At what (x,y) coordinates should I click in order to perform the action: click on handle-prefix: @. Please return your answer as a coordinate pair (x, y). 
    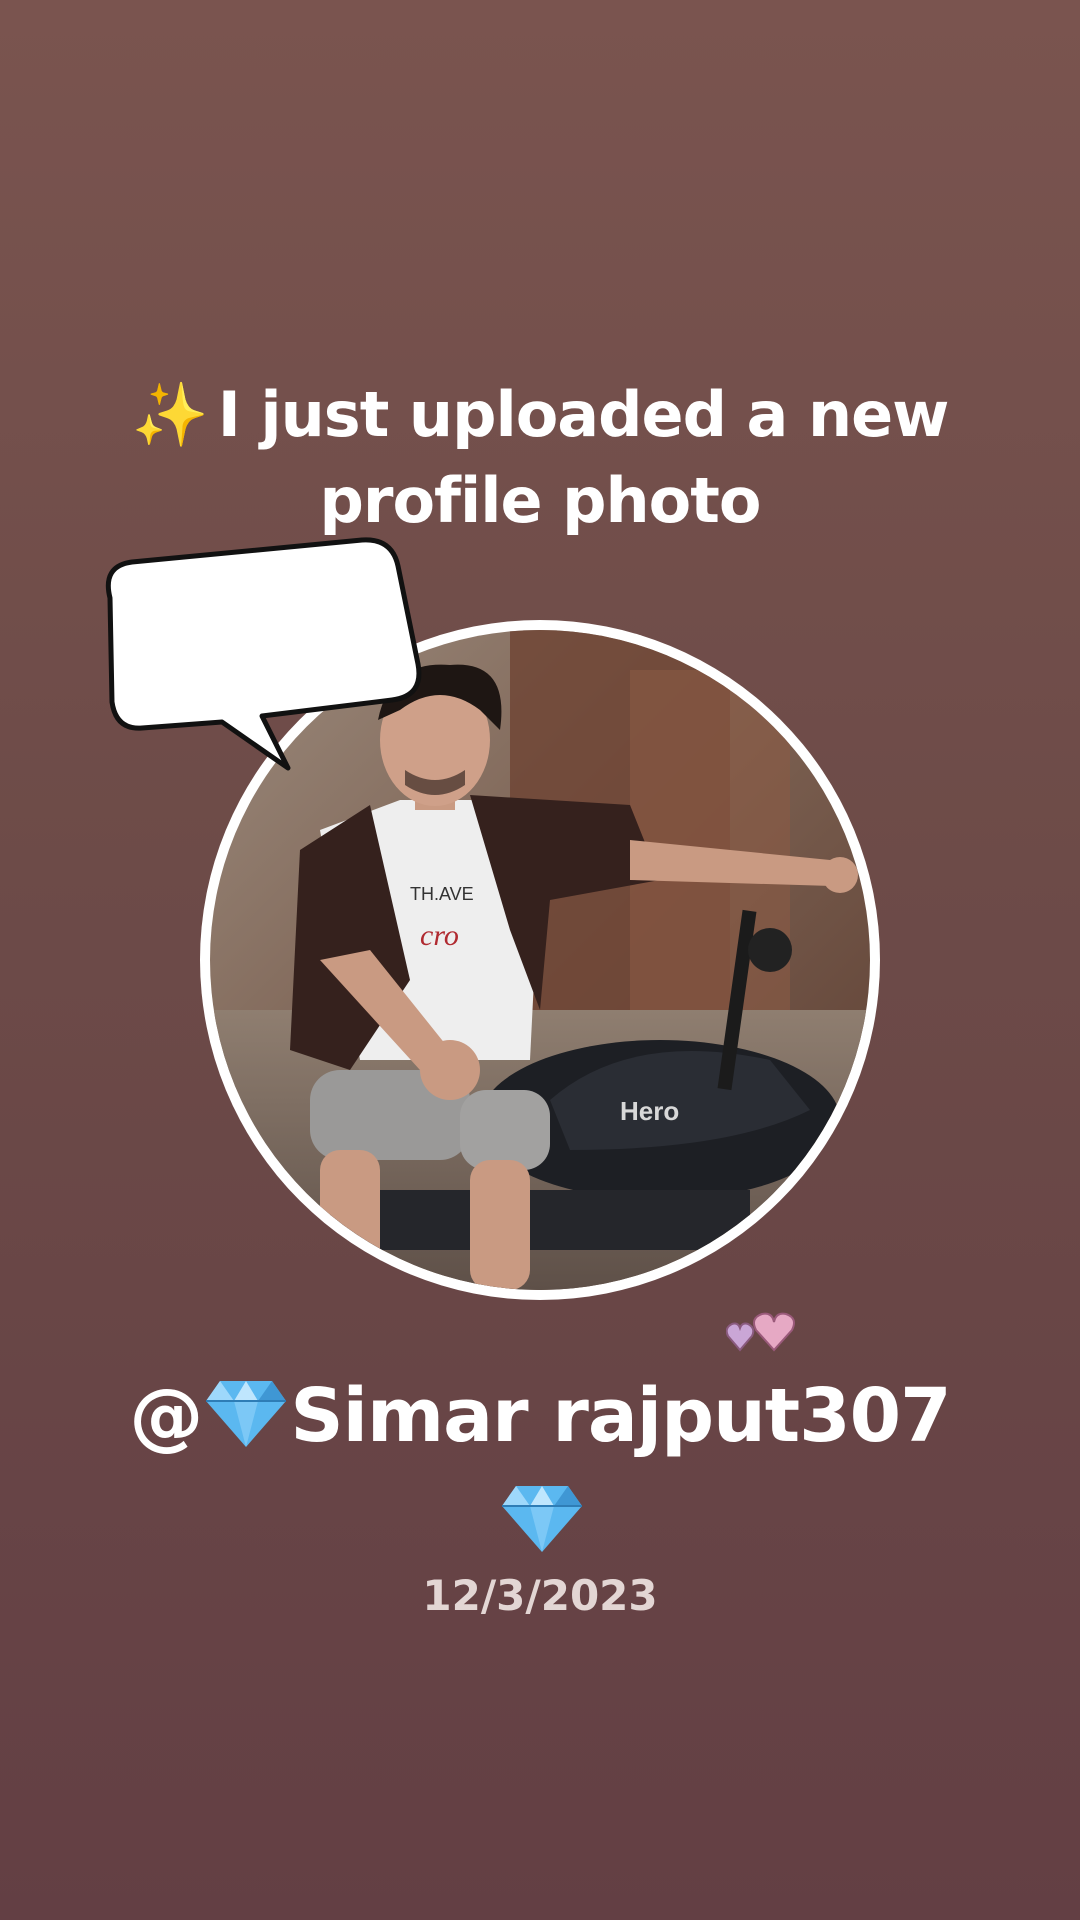
    Looking at the image, I should click on (166, 1416).